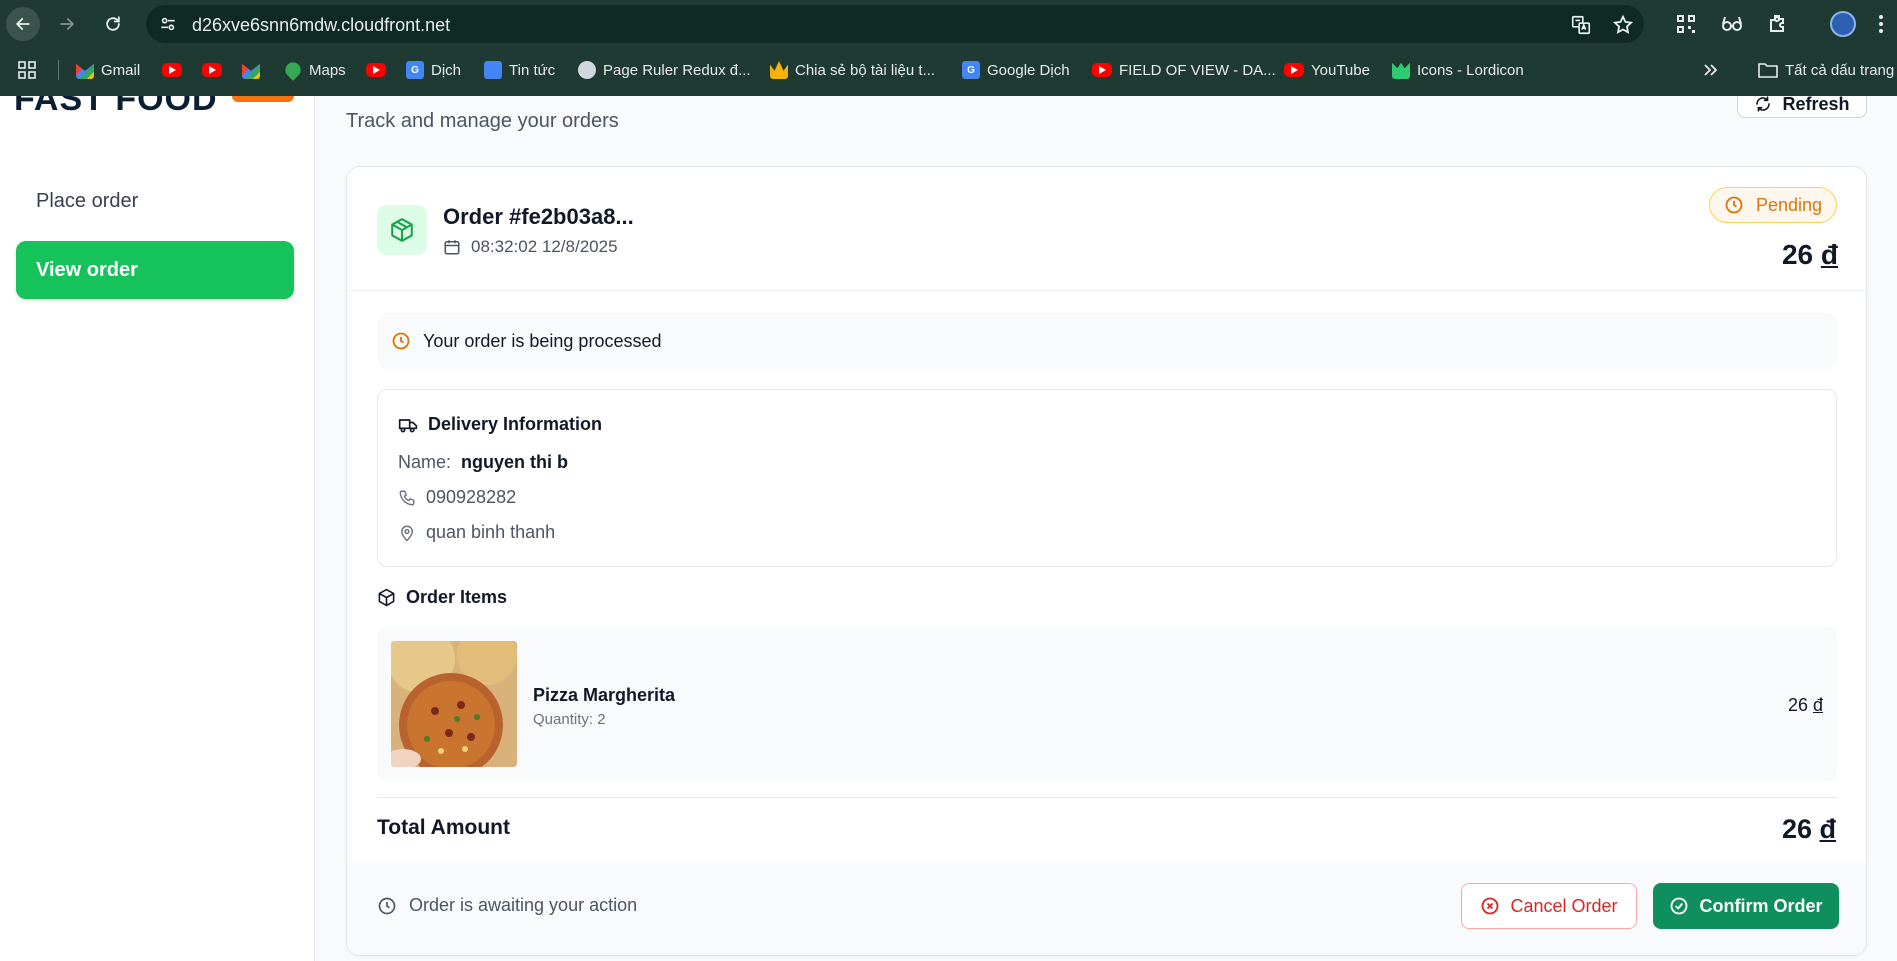 The height and width of the screenshot is (961, 1897). What do you see at coordinates (263, 99) in the screenshot?
I see `logo-mark` at bounding box center [263, 99].